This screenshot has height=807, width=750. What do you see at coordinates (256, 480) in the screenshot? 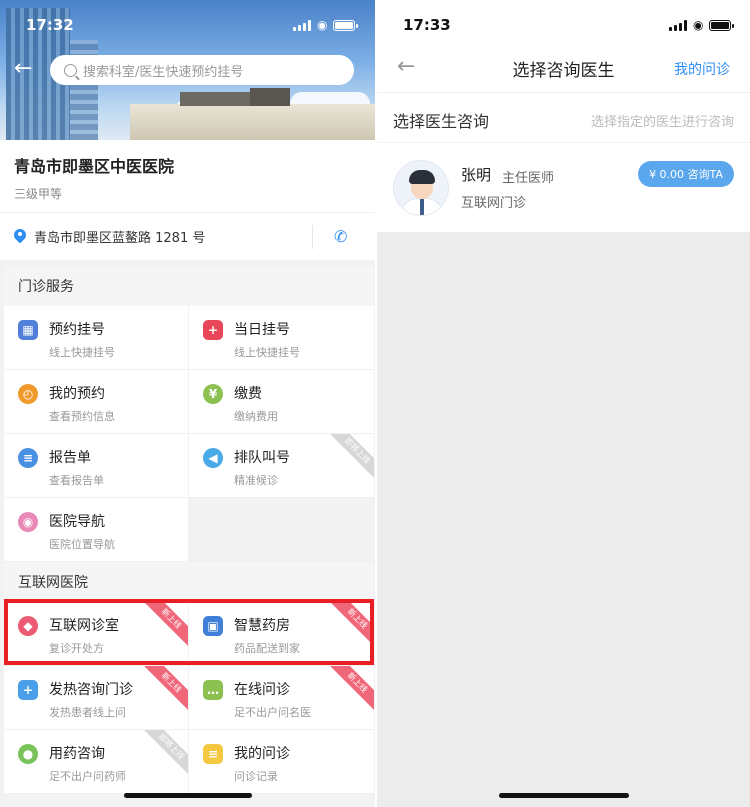
I see `service-subtitle: 精准候诊` at bounding box center [256, 480].